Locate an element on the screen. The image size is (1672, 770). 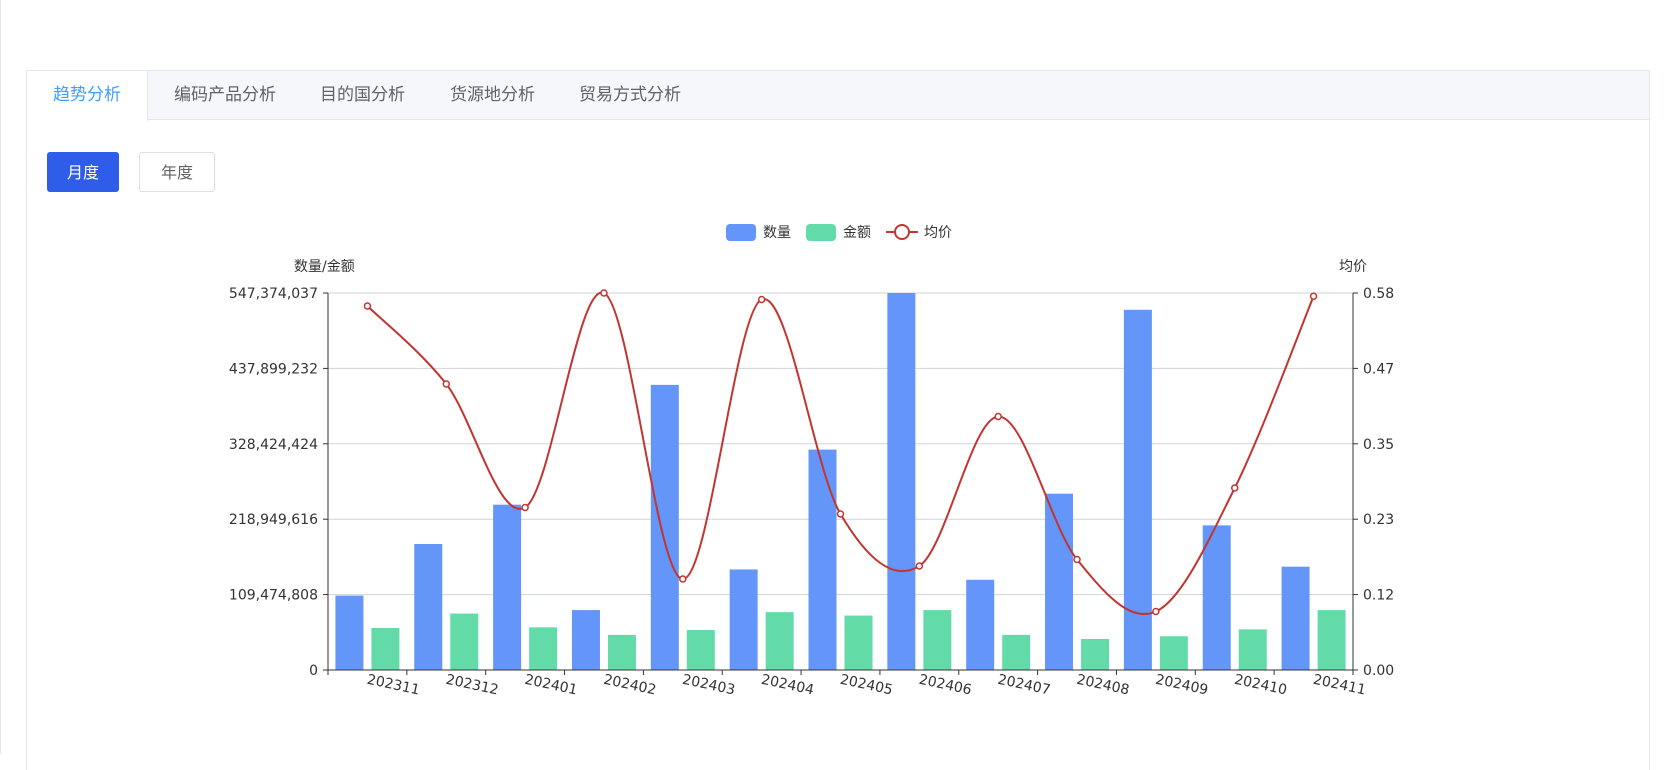
legend-amount-label: 金额 is located at coordinates (857, 233).